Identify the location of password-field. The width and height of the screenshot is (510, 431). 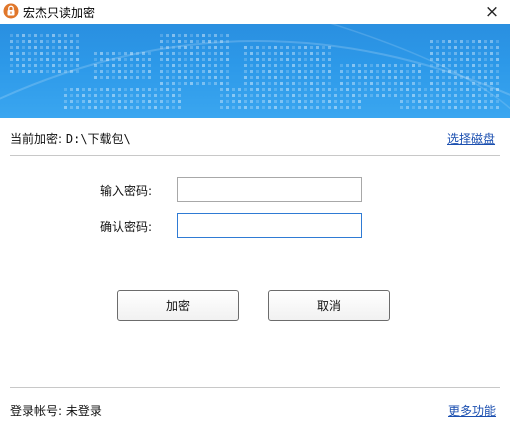
(269, 189).